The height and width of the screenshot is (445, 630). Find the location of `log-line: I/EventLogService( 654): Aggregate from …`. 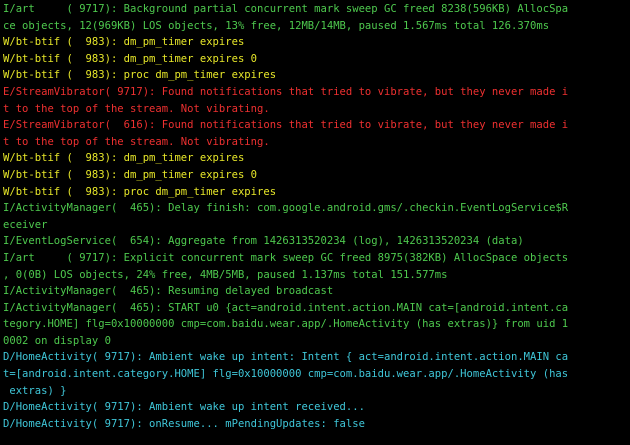

log-line: I/EventLogService( 654): Aggregate from … is located at coordinates (263, 241).